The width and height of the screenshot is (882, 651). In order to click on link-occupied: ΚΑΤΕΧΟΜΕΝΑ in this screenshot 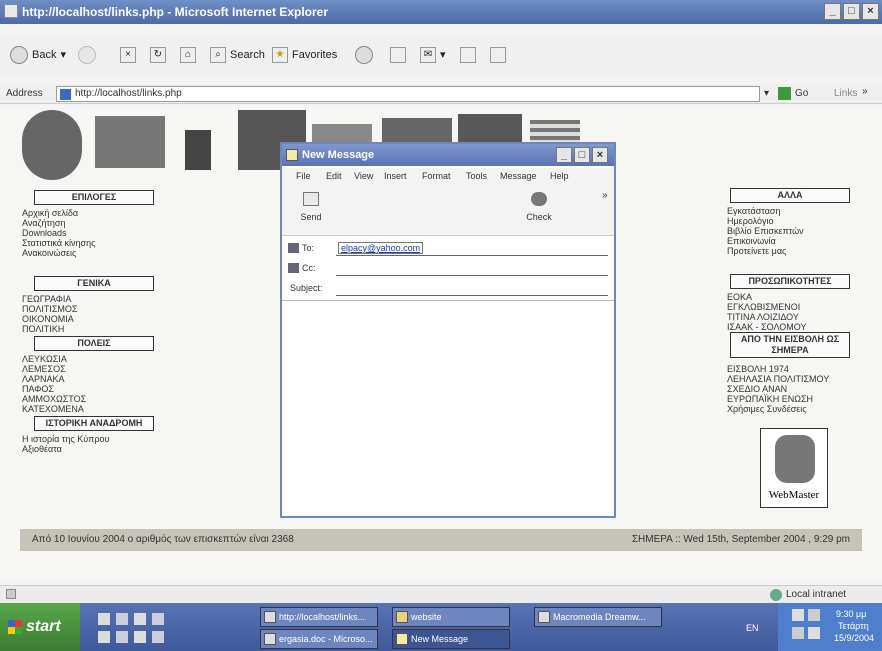, I will do `click(53, 409)`.